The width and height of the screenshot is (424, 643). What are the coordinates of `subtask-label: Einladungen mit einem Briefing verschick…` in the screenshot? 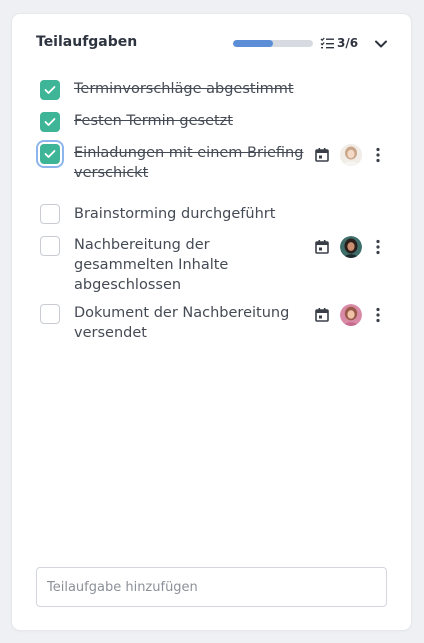 It's located at (192, 163).